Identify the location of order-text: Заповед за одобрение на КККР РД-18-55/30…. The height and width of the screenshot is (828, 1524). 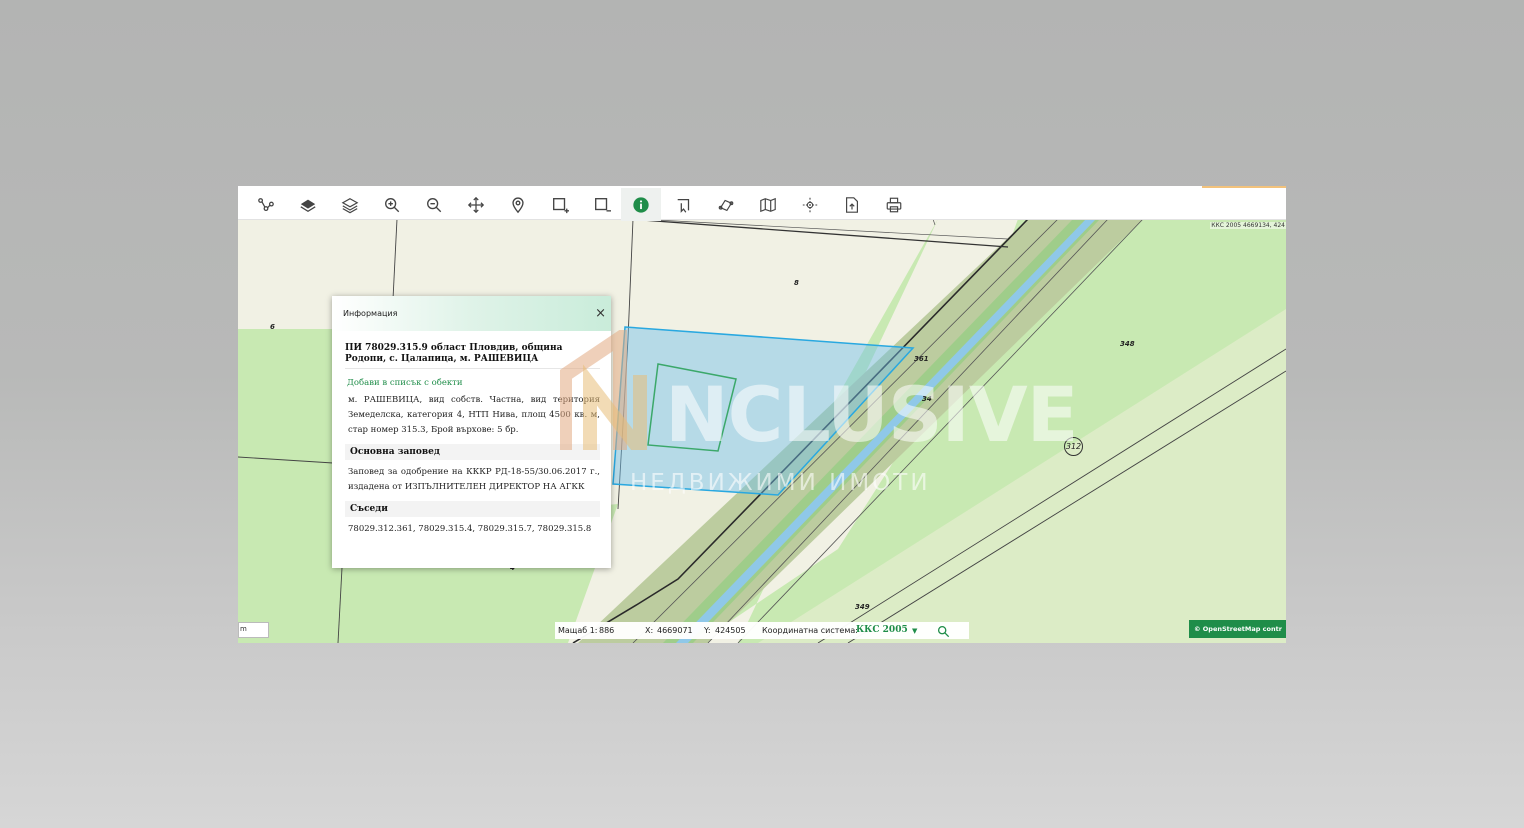
(474, 479).